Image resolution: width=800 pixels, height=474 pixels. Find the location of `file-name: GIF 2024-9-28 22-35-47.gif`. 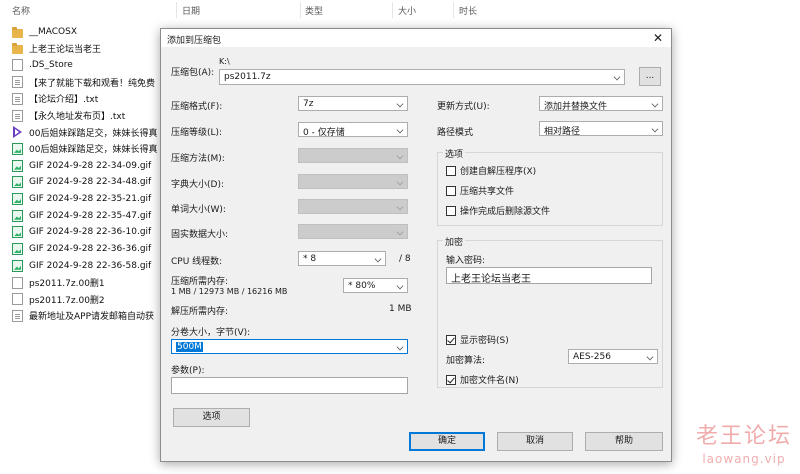

file-name: GIF 2024-9-28 22-35-47.gif is located at coordinates (90, 215).